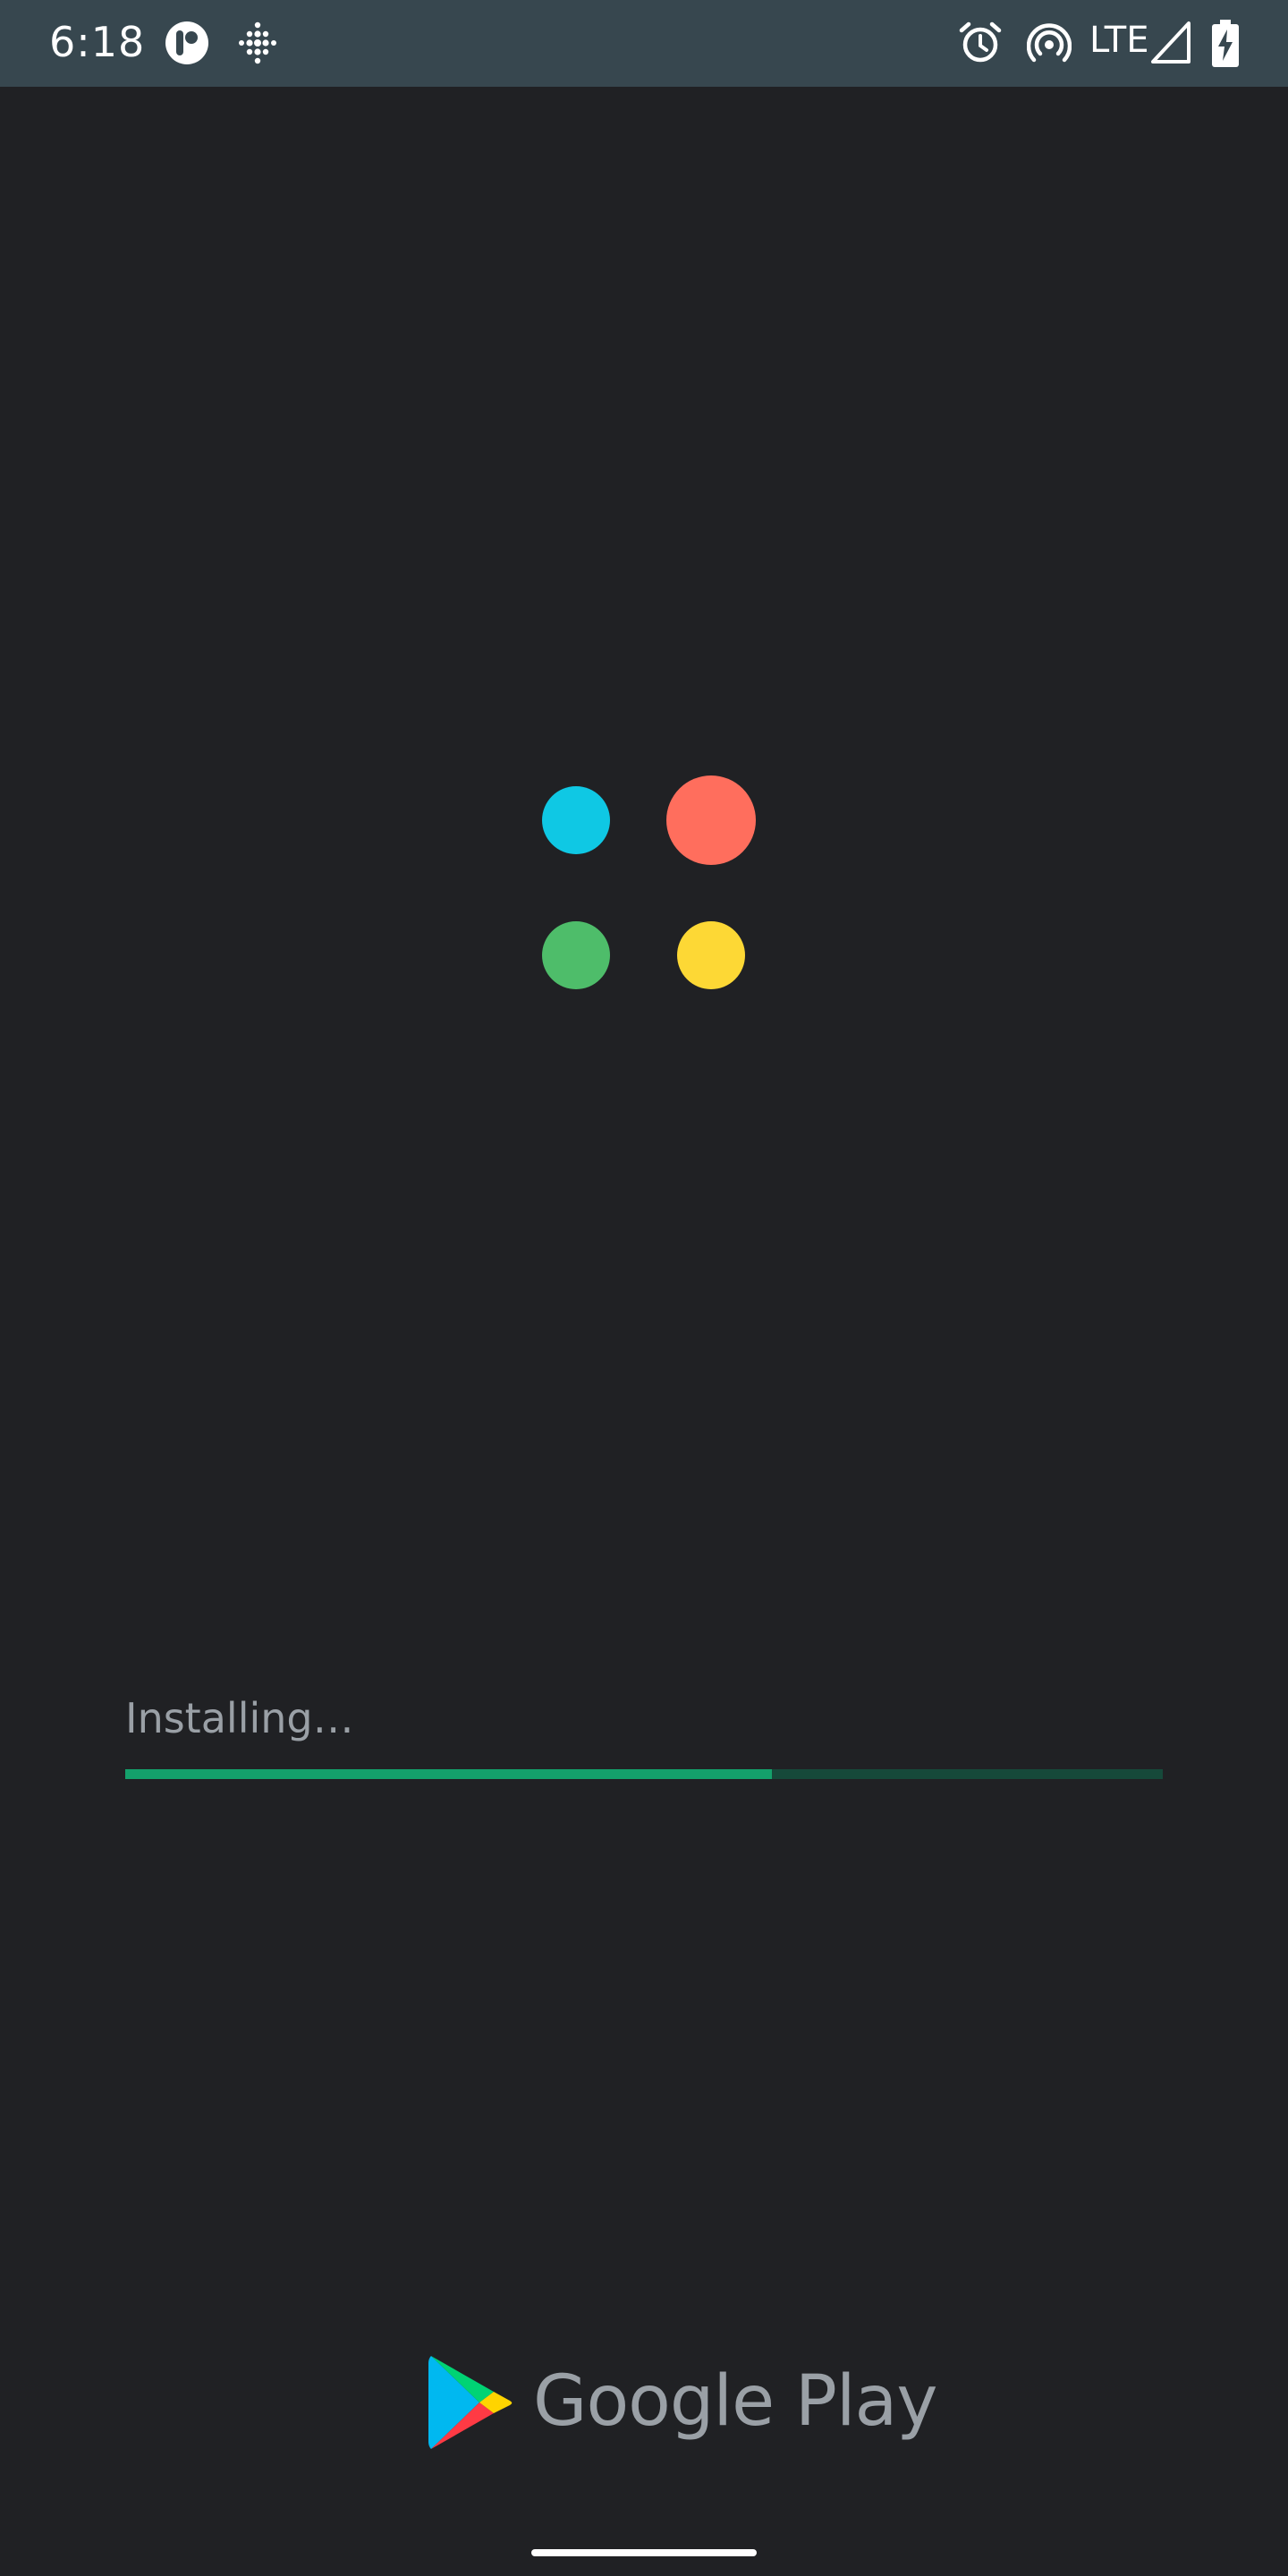 This screenshot has width=1288, height=2576. Describe the element at coordinates (711, 955) in the screenshot. I see `logo-dot-yellow` at that location.